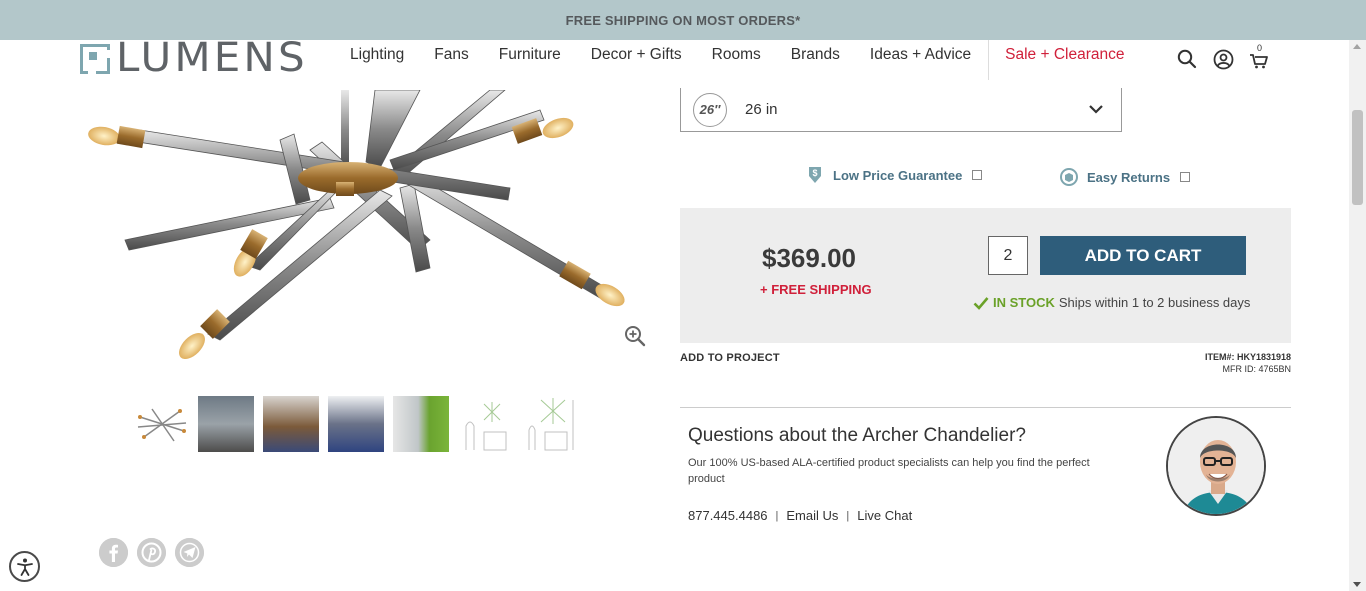  Describe the element at coordinates (1260, 48) in the screenshot. I see `cart-count: 0` at that location.